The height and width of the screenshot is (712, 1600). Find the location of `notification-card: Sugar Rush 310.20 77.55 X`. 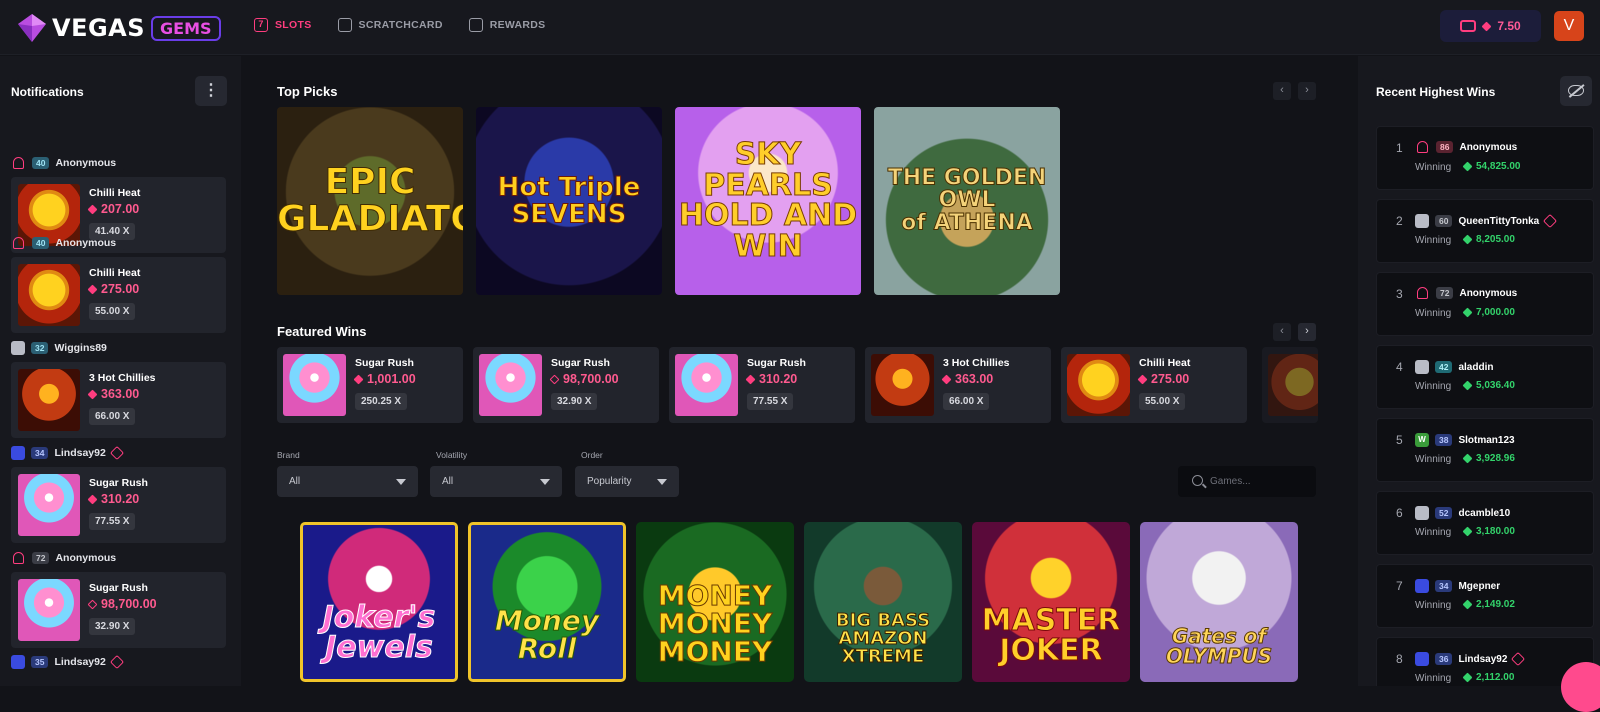

notification-card: Sugar Rush 310.20 77.55 X is located at coordinates (118, 505).